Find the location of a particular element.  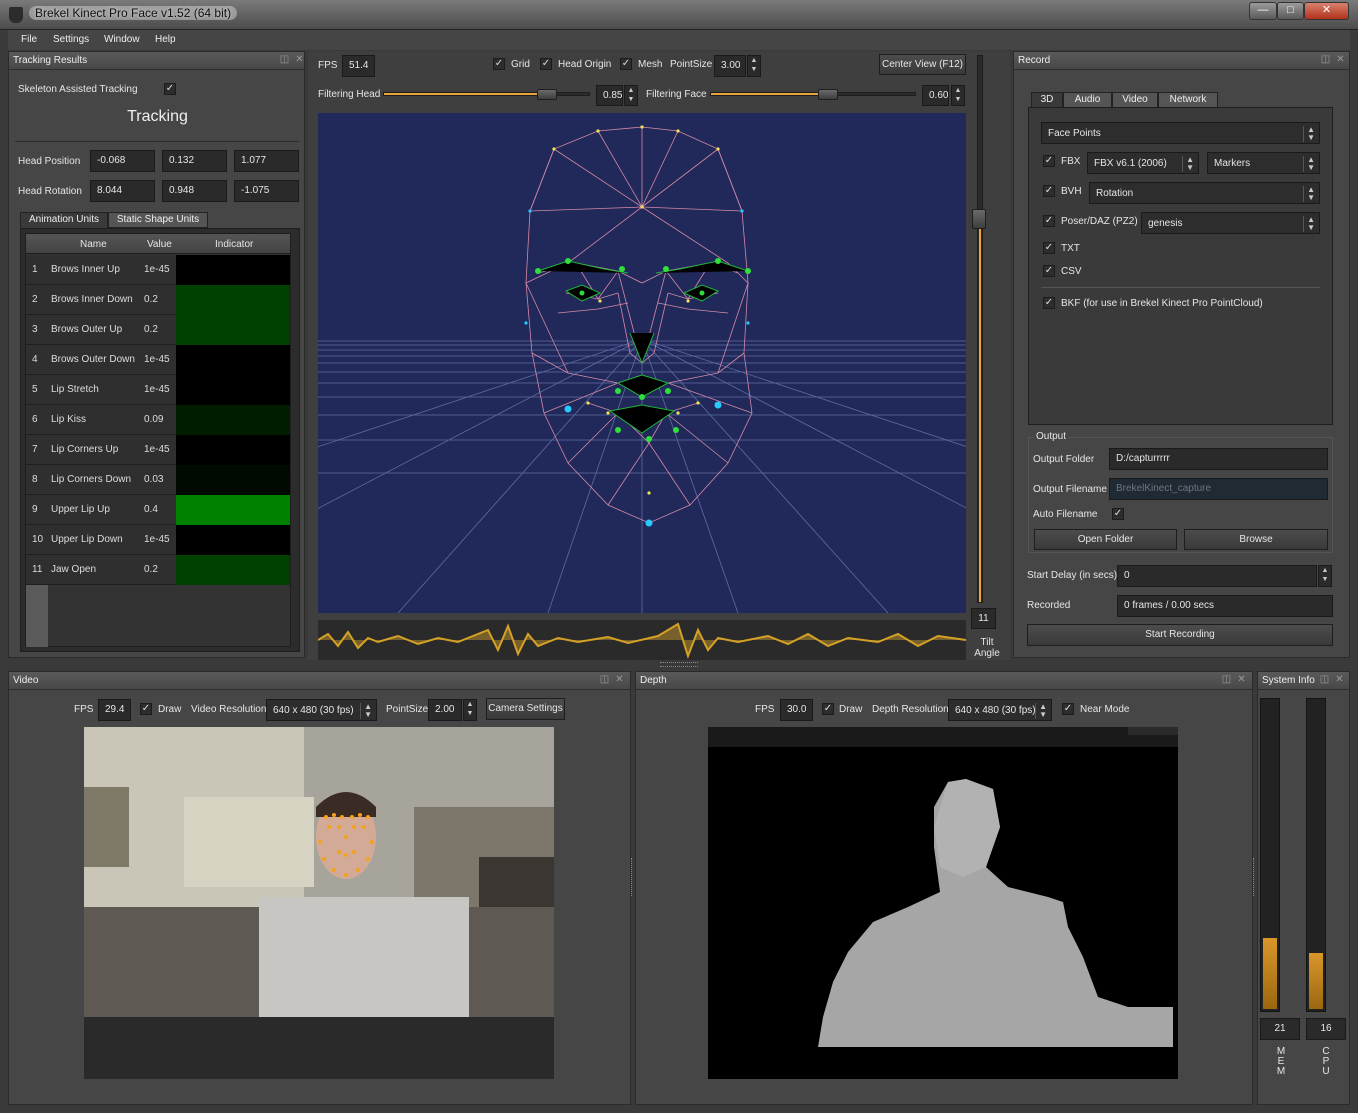

face-points-combo: Face Points ▲ ▼ is located at coordinates (1180, 133).